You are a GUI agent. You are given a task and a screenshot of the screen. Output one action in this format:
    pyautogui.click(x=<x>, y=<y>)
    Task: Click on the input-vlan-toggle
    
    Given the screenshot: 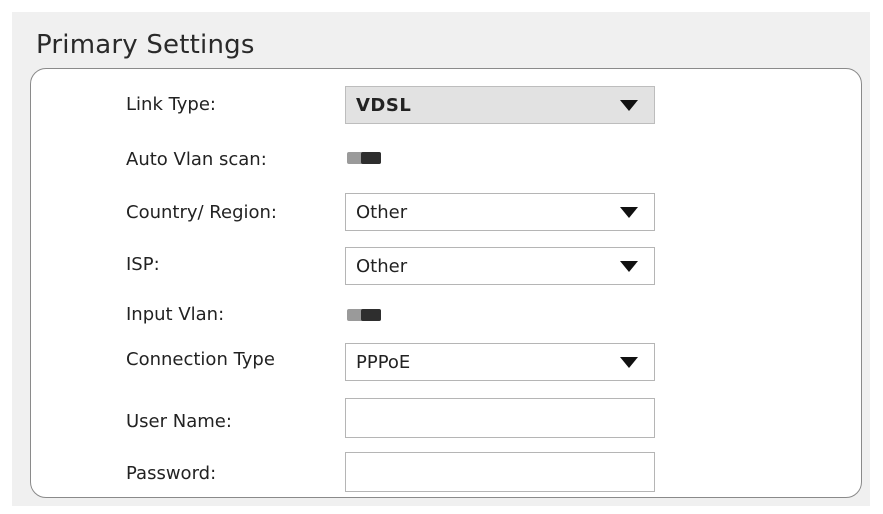 What is the action you would take?
    pyautogui.click(x=364, y=315)
    